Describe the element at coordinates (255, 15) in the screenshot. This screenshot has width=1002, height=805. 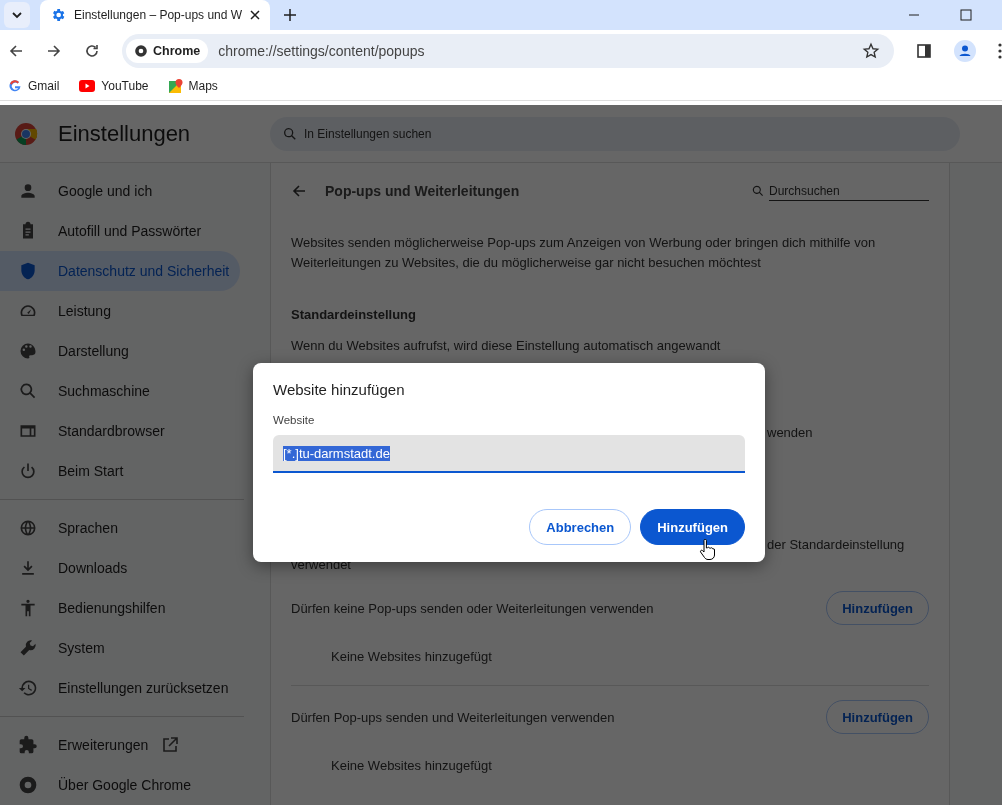
I see `close-icon` at that location.